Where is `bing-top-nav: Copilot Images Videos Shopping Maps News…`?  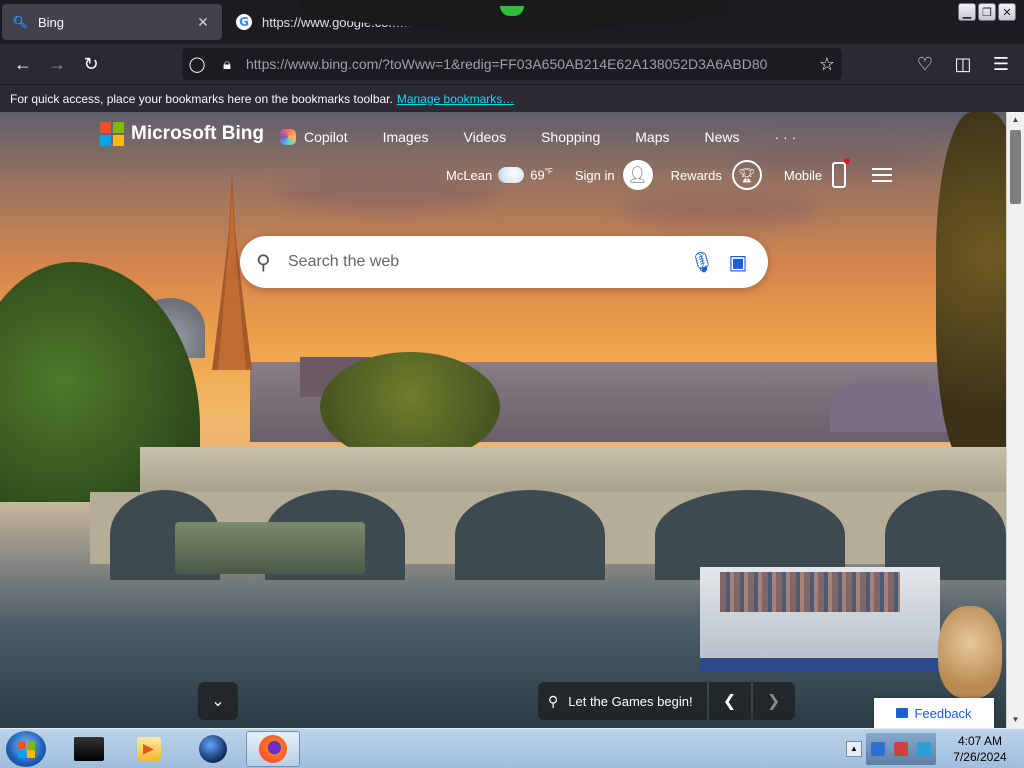 bing-top-nav: Copilot Images Videos Shopping Maps News… is located at coordinates (555, 137).